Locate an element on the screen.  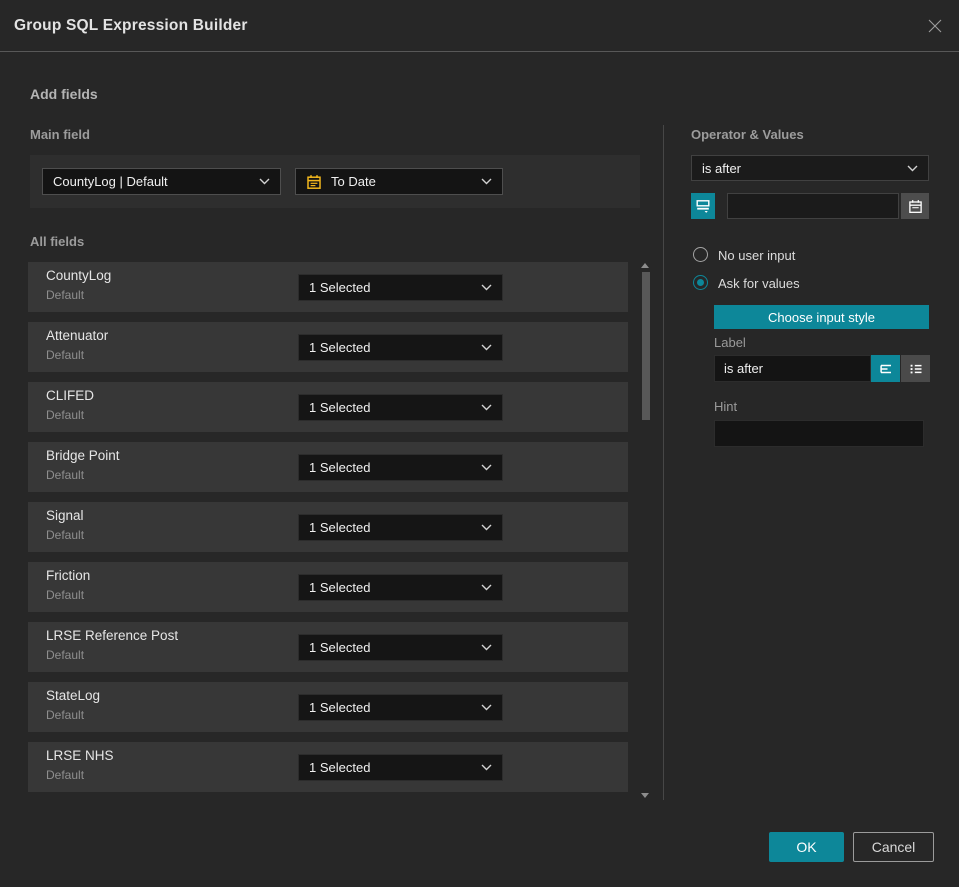
field-name: Signal is located at coordinates (65, 515).